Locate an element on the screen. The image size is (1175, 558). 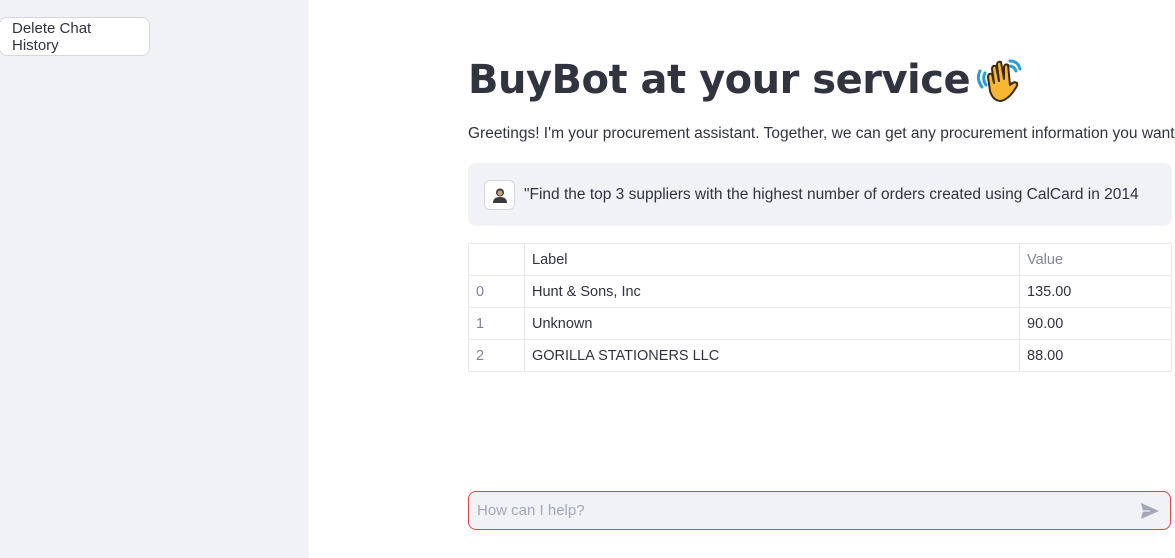
row-index: 1 is located at coordinates (496, 323).